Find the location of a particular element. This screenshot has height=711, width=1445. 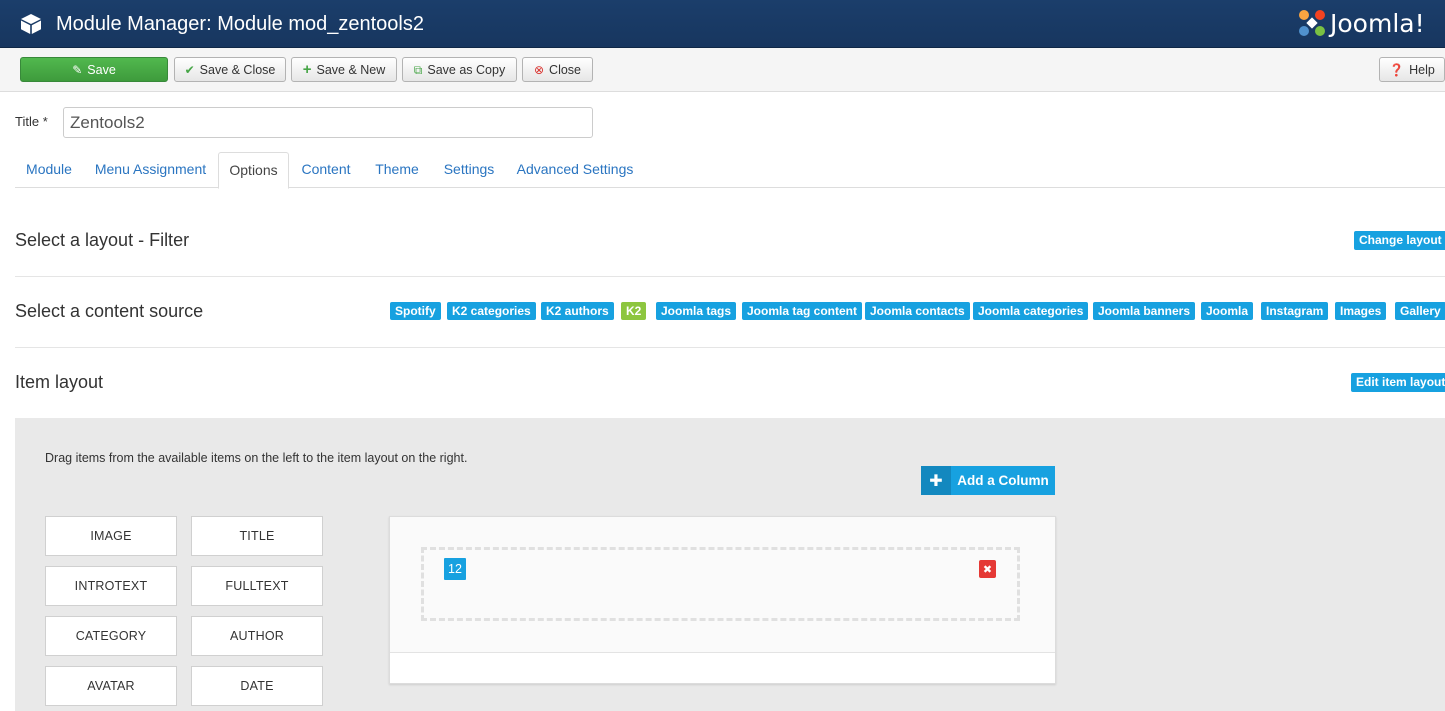

plus-icon: + is located at coordinates (307, 69).